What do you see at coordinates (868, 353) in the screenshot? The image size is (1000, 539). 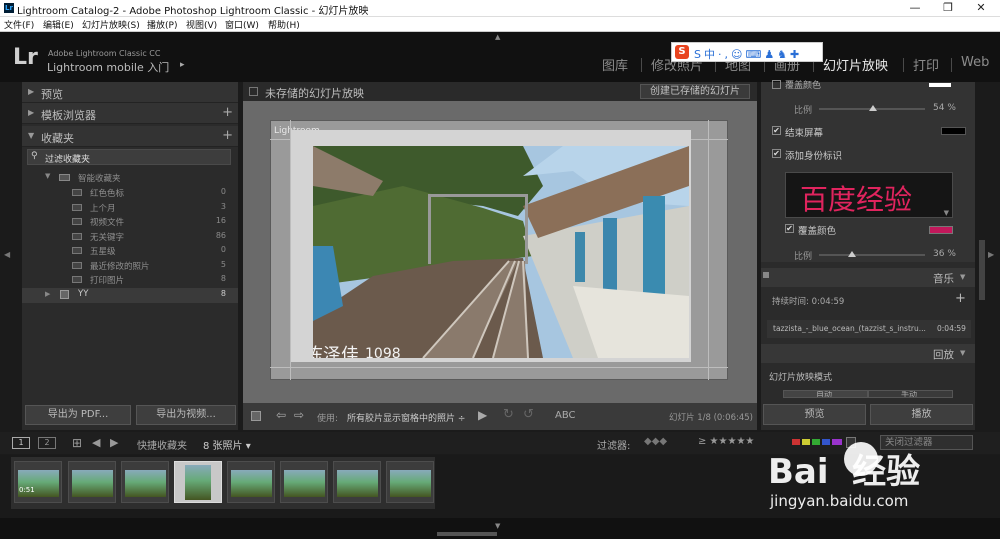 I see `playback-header: 回放 ▼` at bounding box center [868, 353].